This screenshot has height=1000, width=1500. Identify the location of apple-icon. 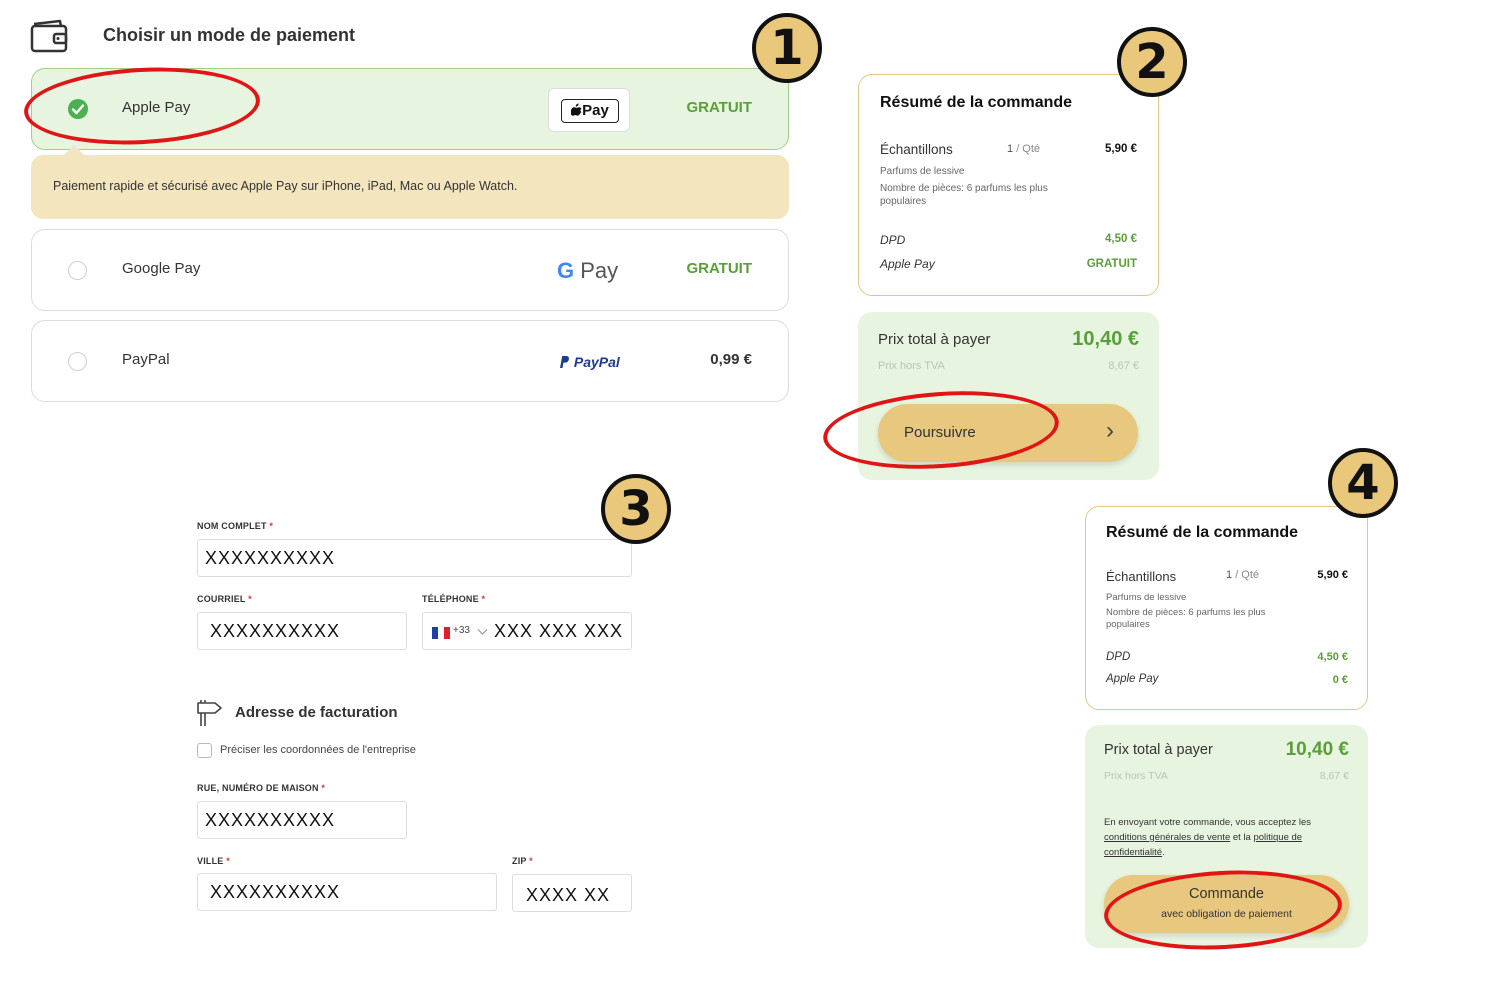
(576, 109).